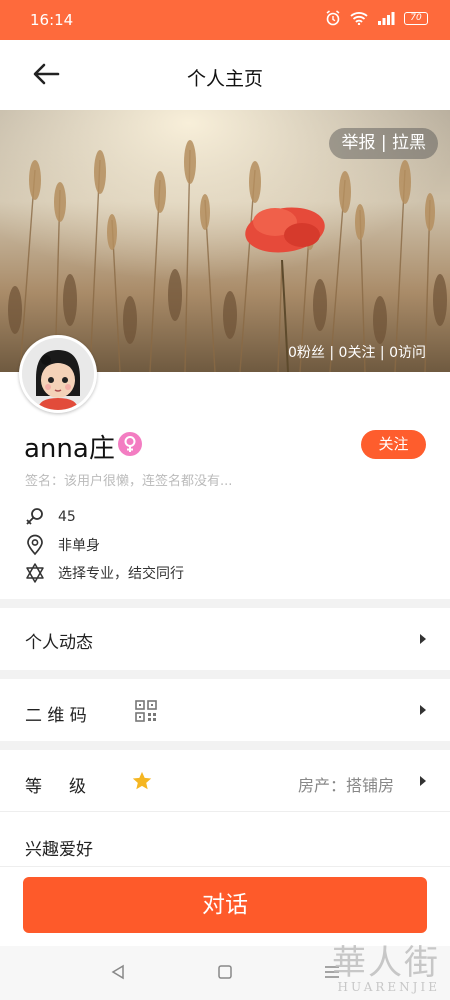 The image size is (450, 1000). I want to click on status-icons: 70, so click(376, 18).